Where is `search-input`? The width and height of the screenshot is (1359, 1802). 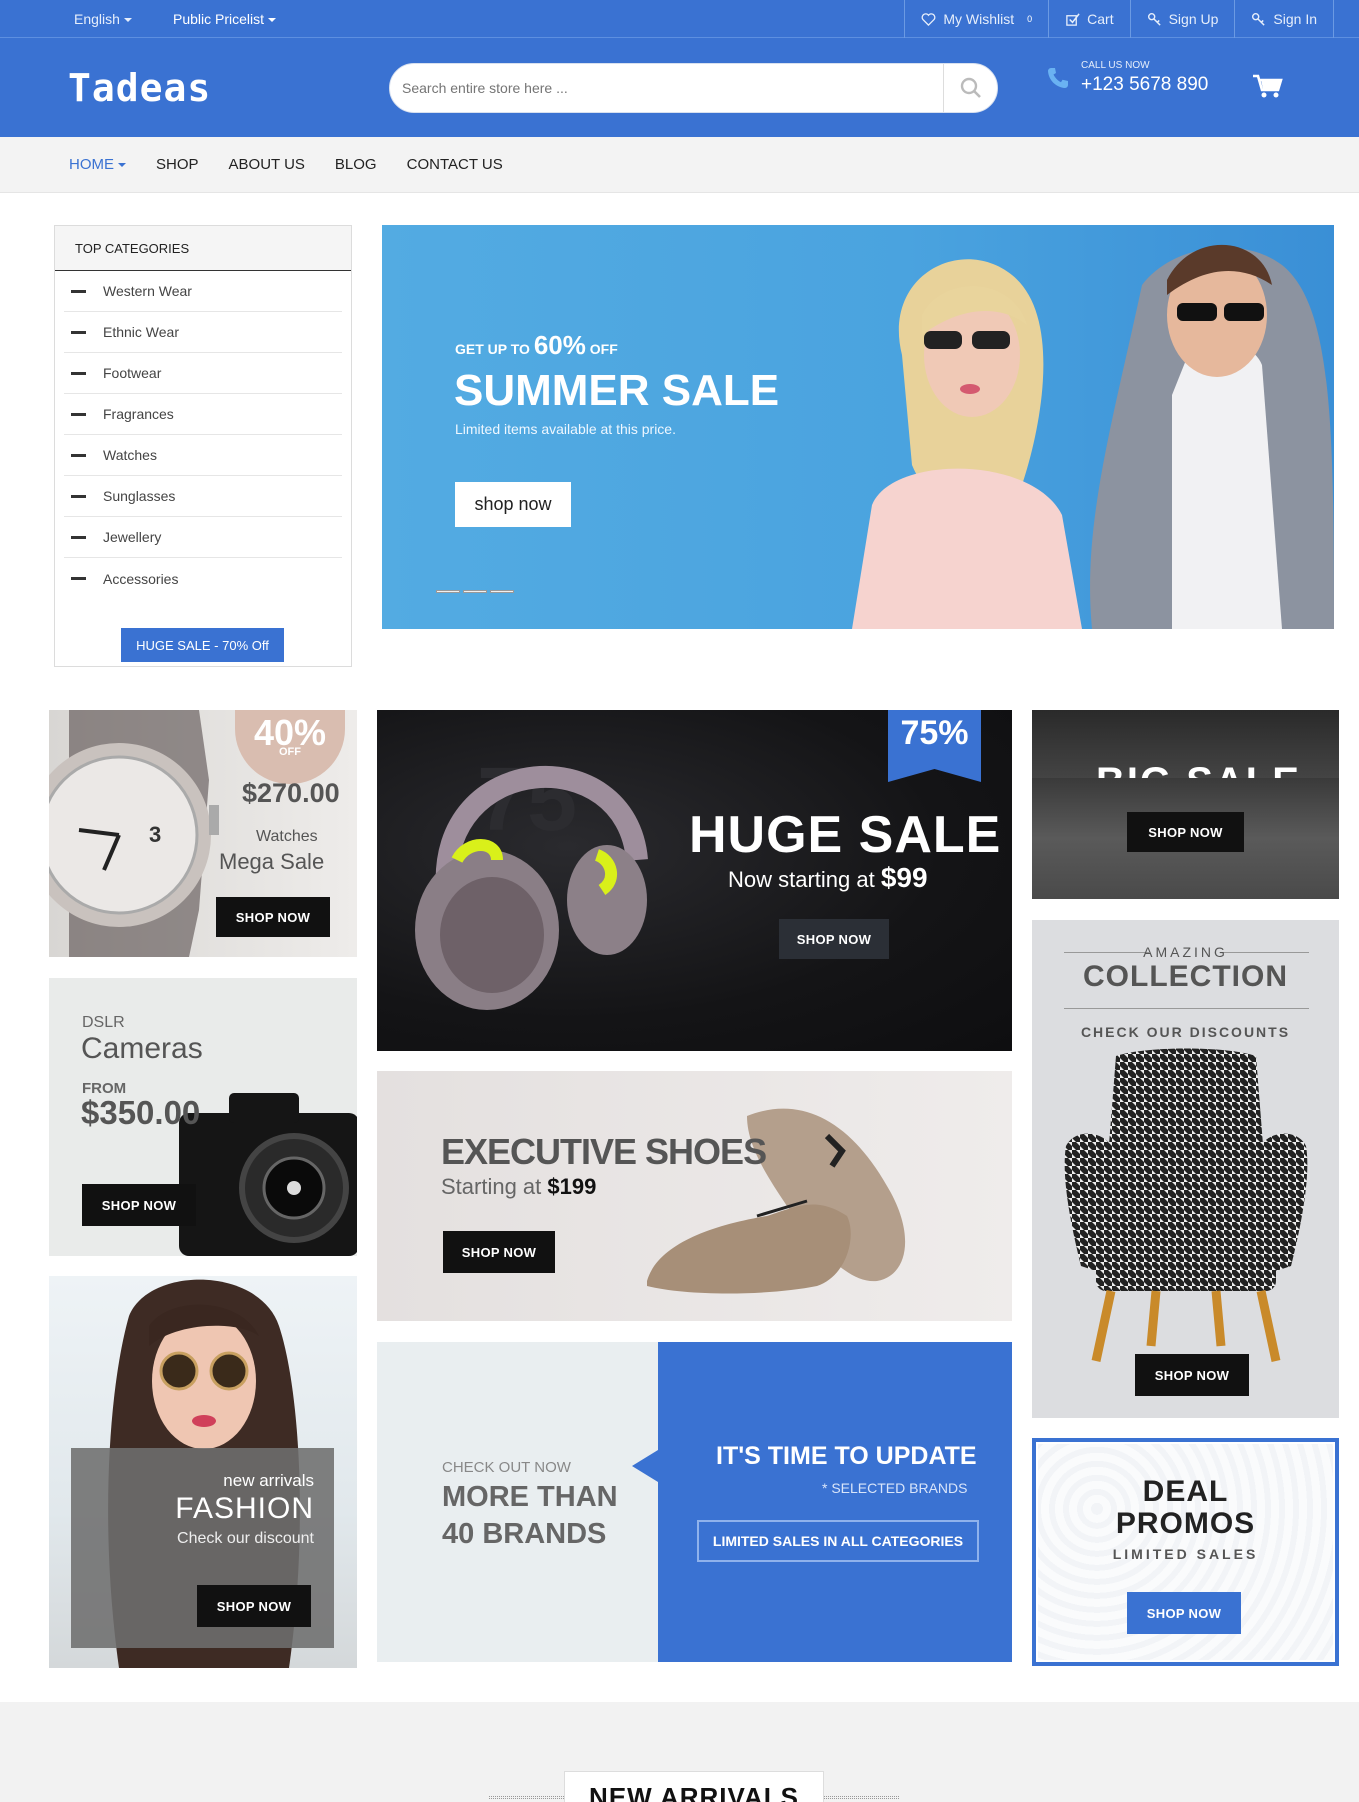 search-input is located at coordinates (662, 88).